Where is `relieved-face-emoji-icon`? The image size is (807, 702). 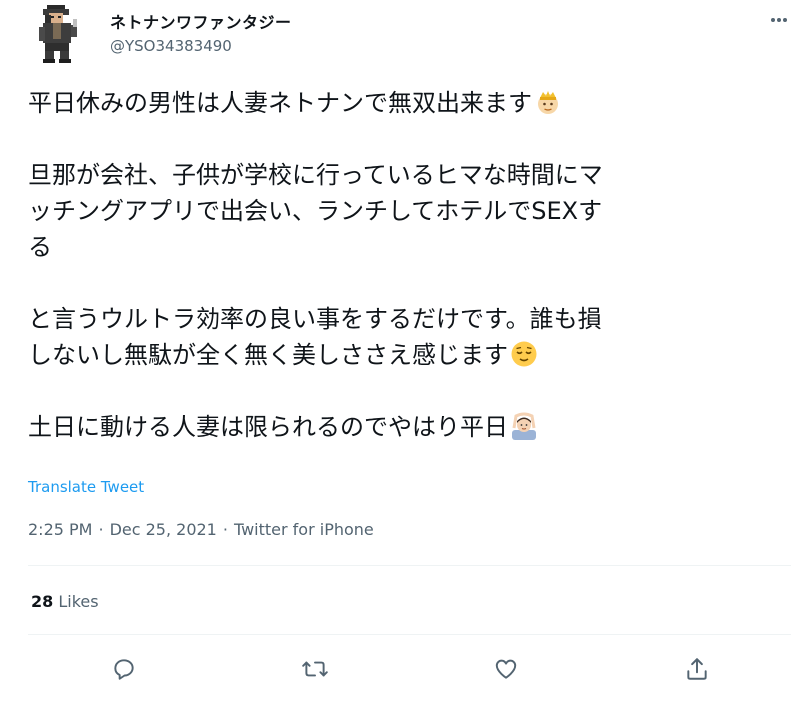
relieved-face-emoji-icon is located at coordinates (524, 354).